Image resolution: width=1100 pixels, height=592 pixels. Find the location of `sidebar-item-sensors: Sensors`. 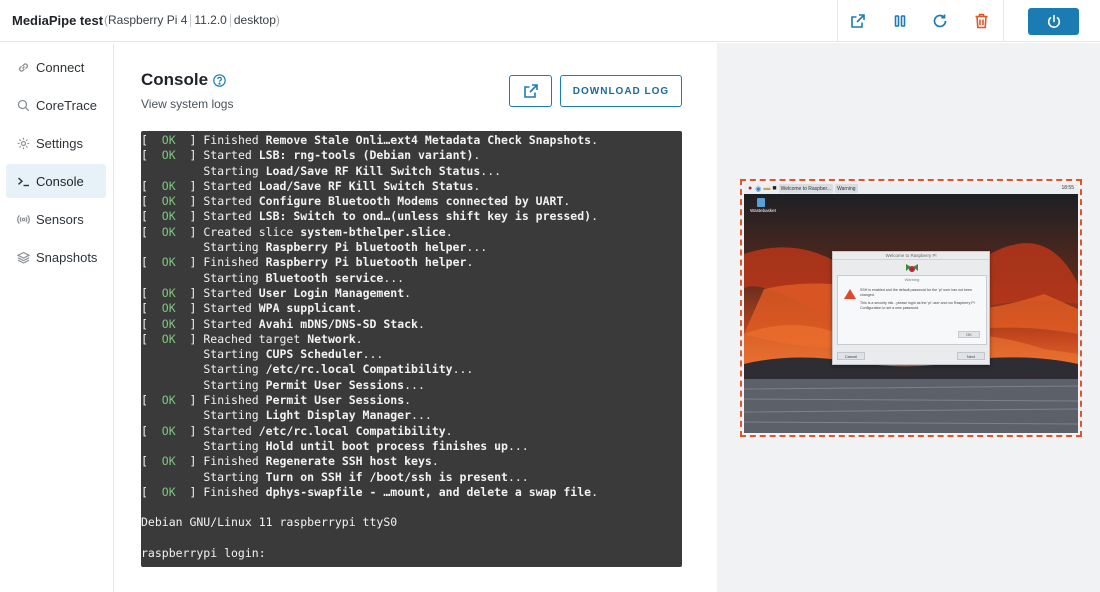

sidebar-item-sensors: Sensors is located at coordinates (56, 219).